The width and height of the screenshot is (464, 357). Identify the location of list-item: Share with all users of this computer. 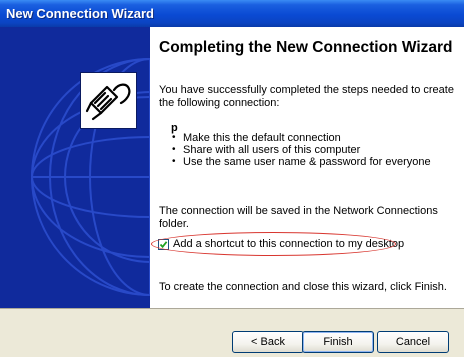
(301, 150).